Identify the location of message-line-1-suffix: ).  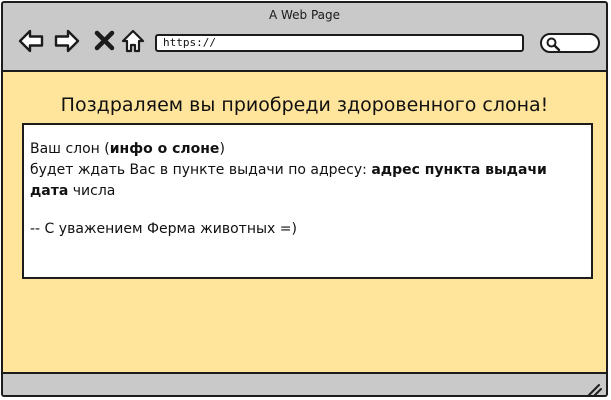
(222, 149).